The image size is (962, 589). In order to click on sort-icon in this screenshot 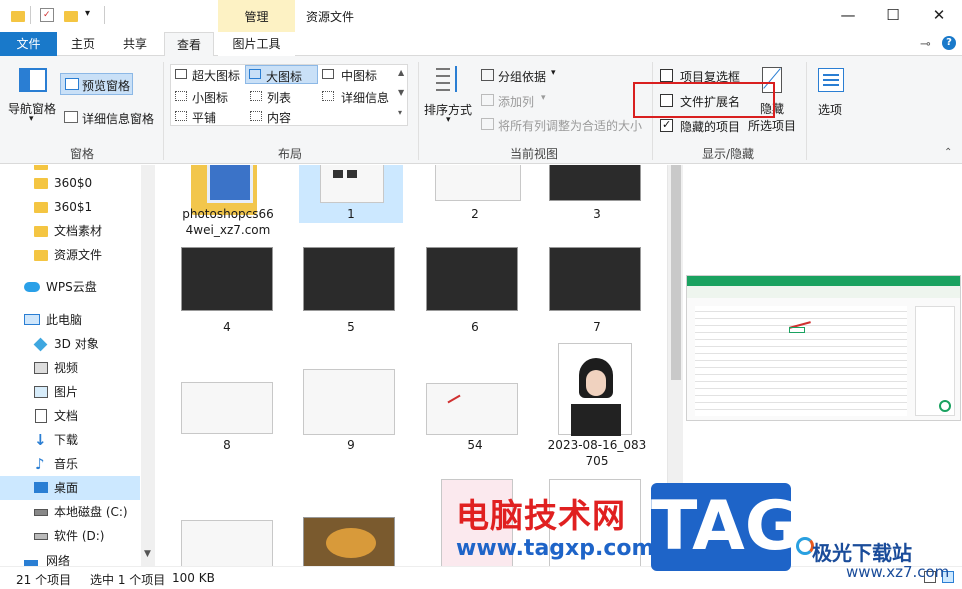, I will do `click(449, 80)`.